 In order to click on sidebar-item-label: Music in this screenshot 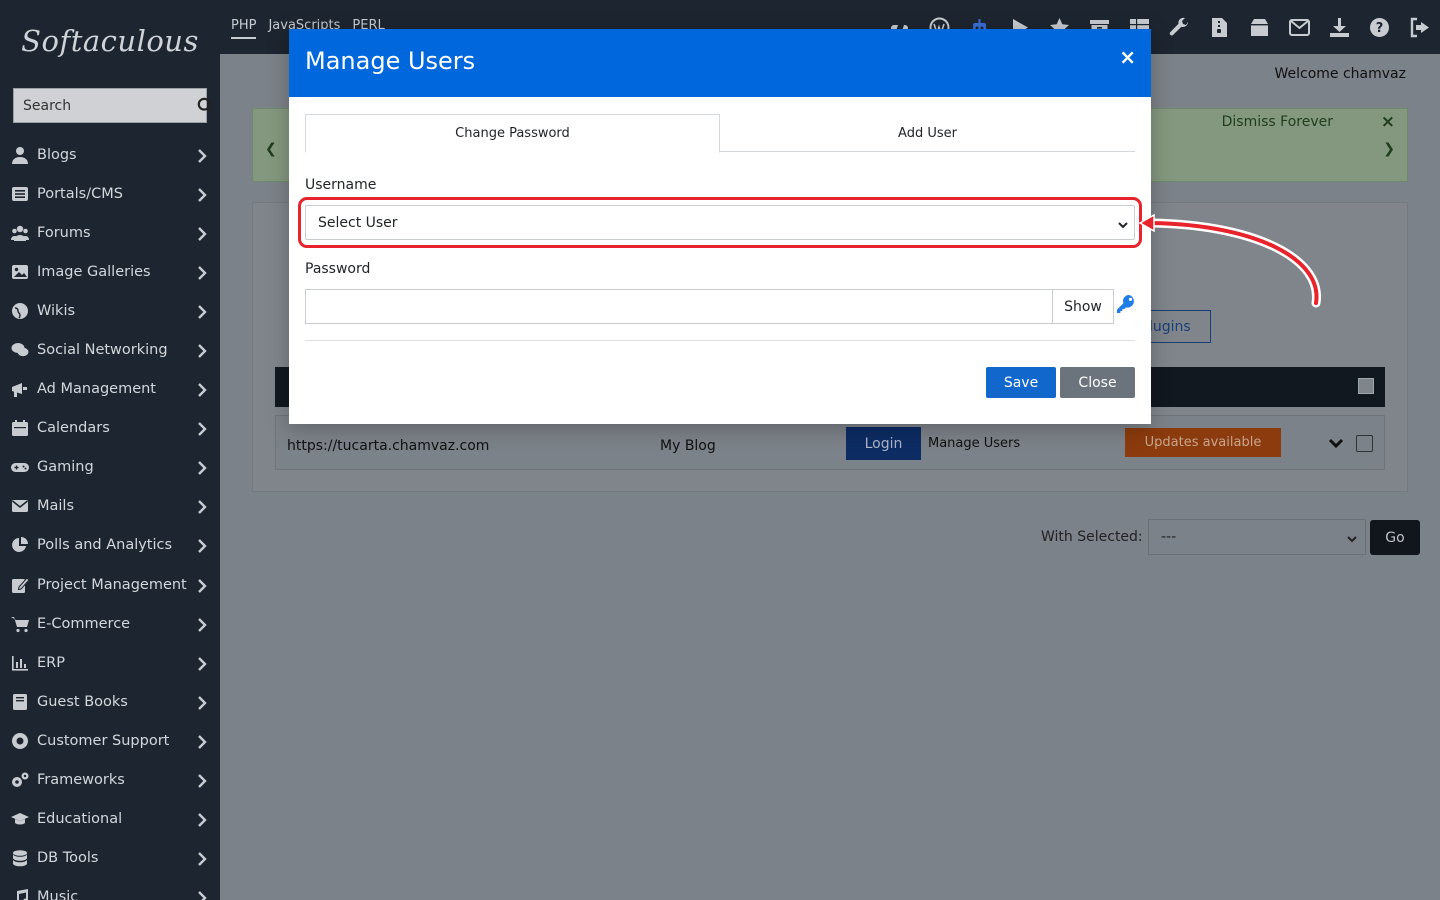, I will do `click(58, 894)`.